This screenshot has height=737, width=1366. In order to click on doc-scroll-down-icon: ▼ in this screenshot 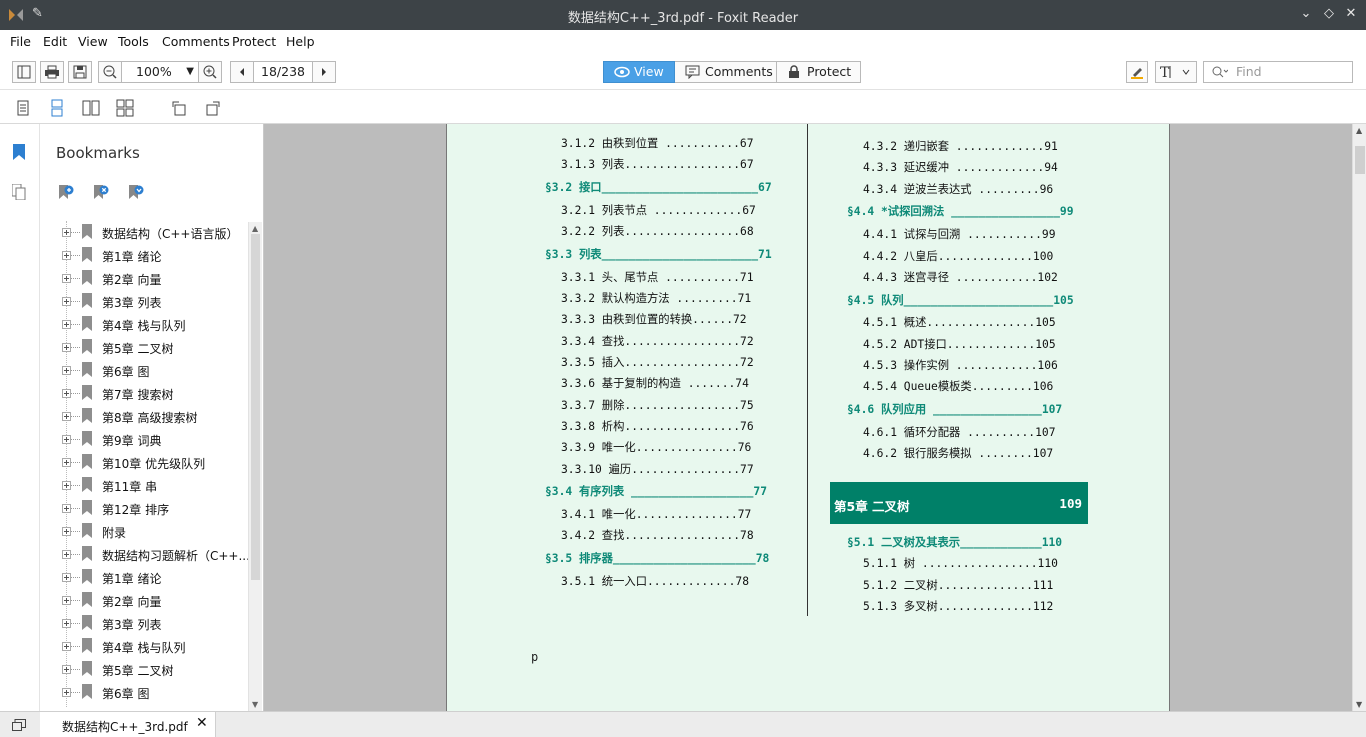, I will do `click(1359, 704)`.